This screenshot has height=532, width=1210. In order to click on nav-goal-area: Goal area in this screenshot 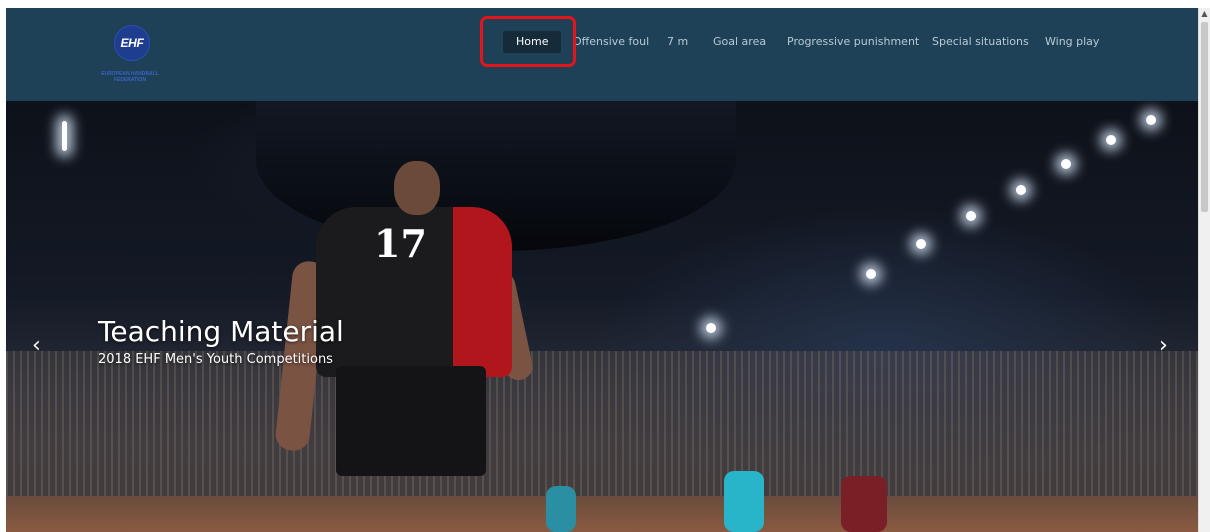, I will do `click(739, 42)`.